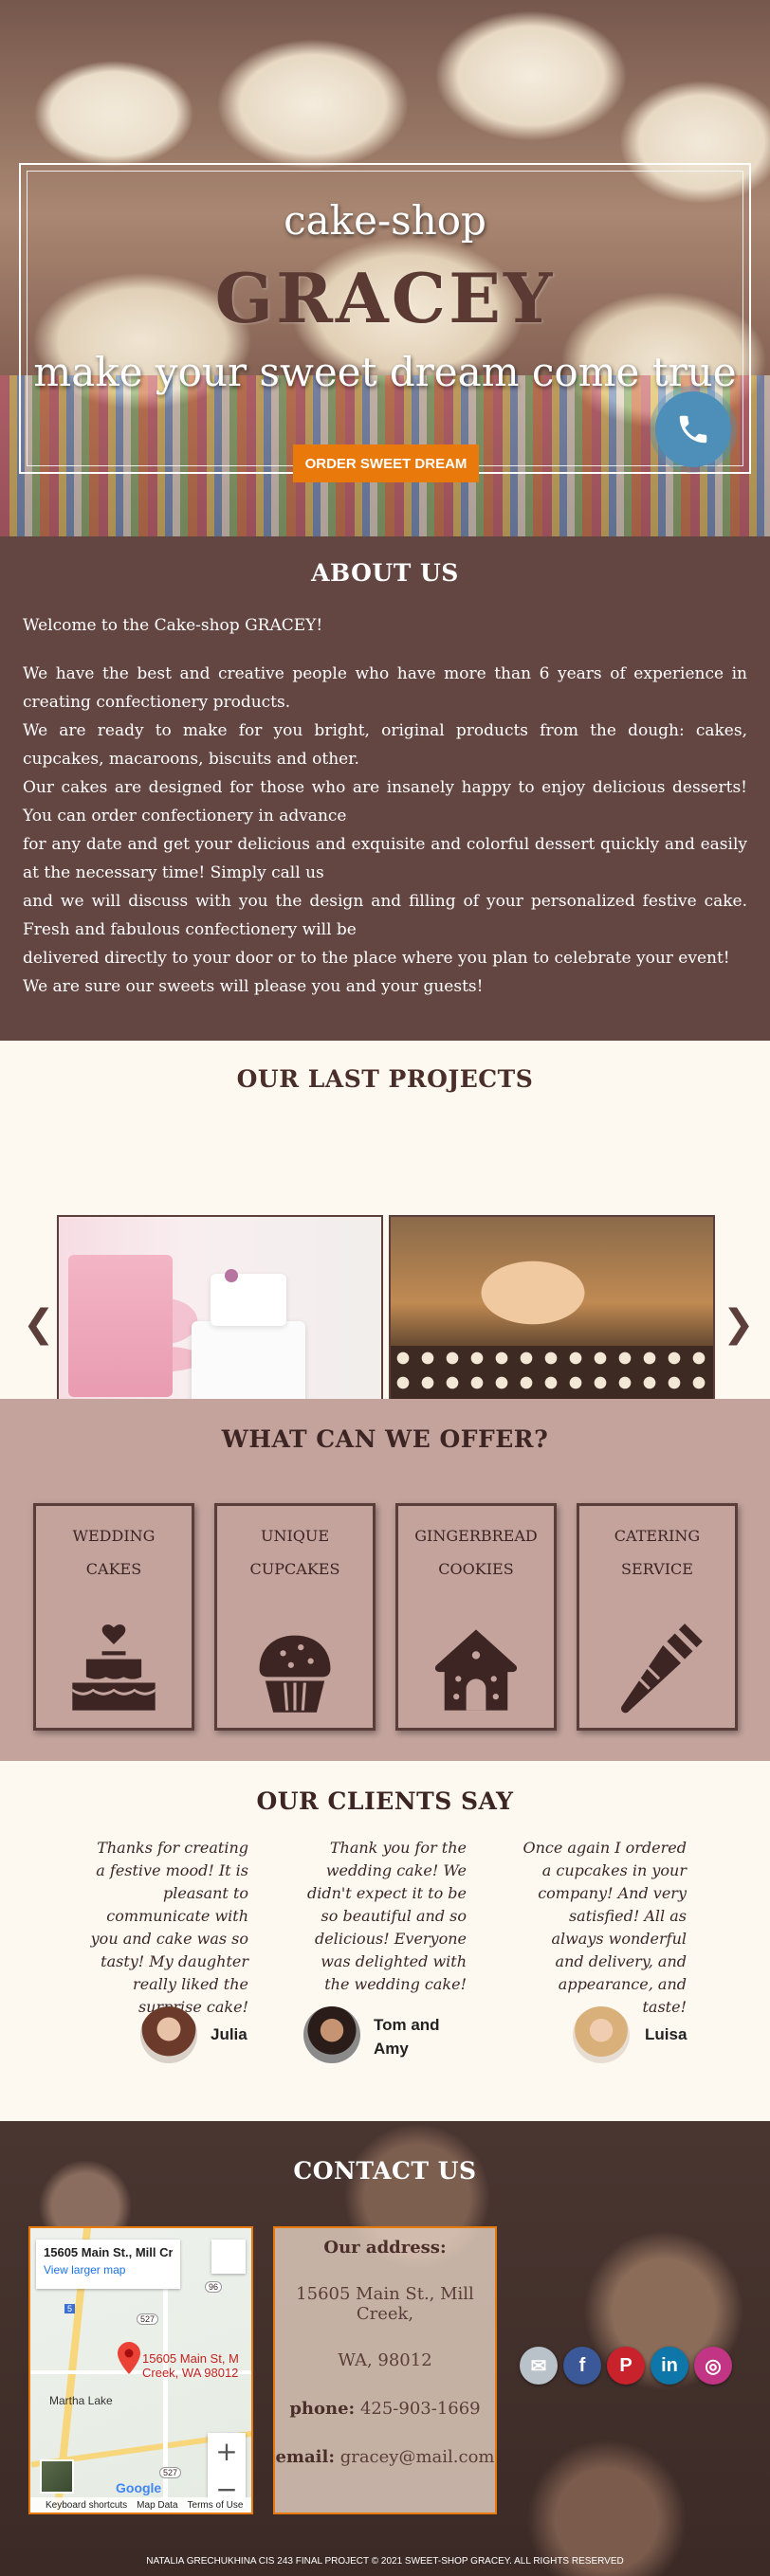 This screenshot has height=2576, width=770. I want to click on card-label: SERVICE, so click(657, 1569).